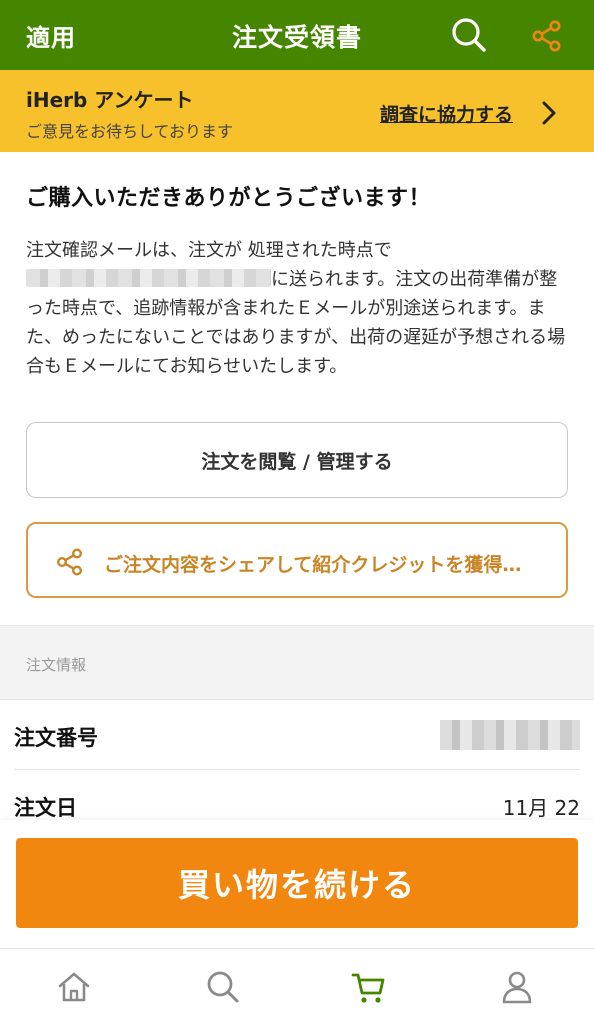 The height and width of the screenshot is (1024, 594). Describe the element at coordinates (549, 113) in the screenshot. I see `chevron-right-icon` at that location.